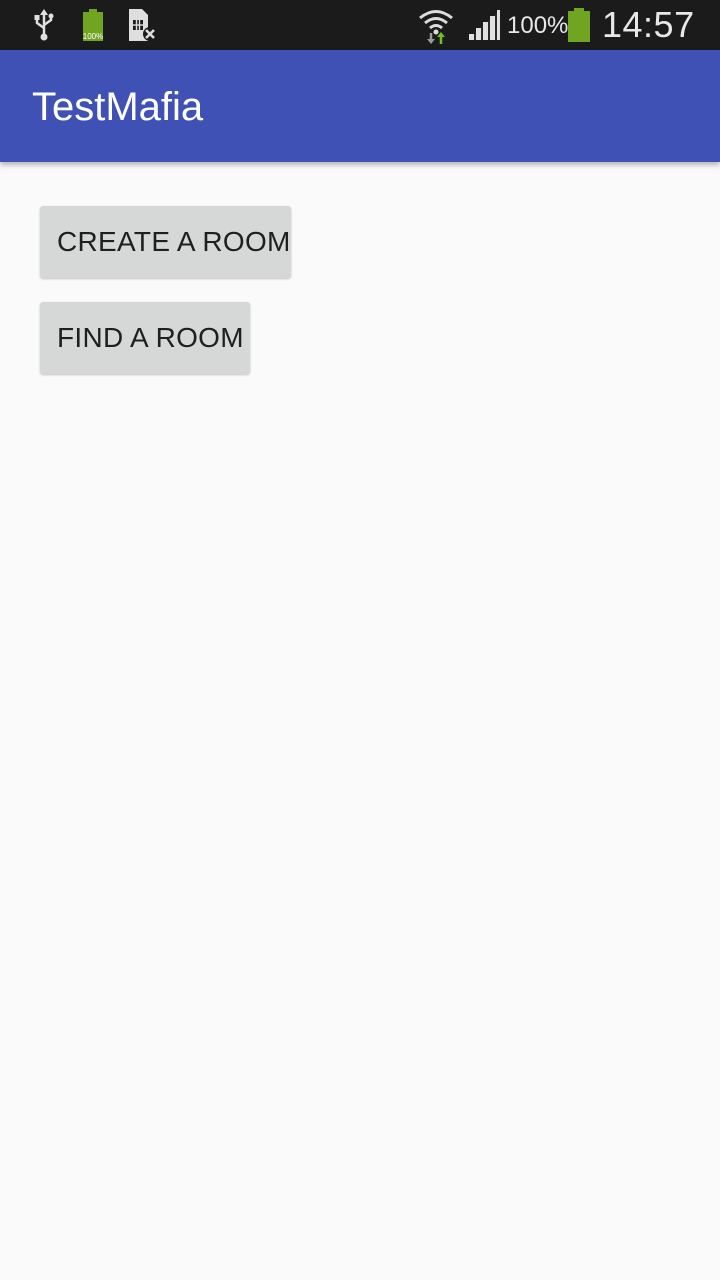 The image size is (720, 1280). Describe the element at coordinates (360, 25) in the screenshot. I see `status-bar: 100% 100% 14:57` at that location.